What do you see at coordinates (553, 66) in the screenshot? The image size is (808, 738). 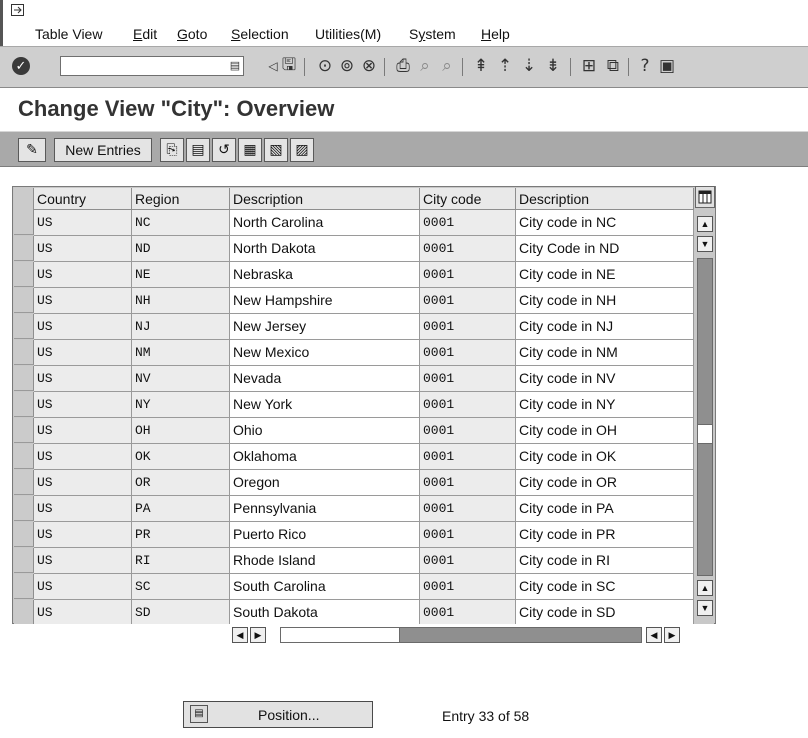 I see `last-page-icon: ⇟` at bounding box center [553, 66].